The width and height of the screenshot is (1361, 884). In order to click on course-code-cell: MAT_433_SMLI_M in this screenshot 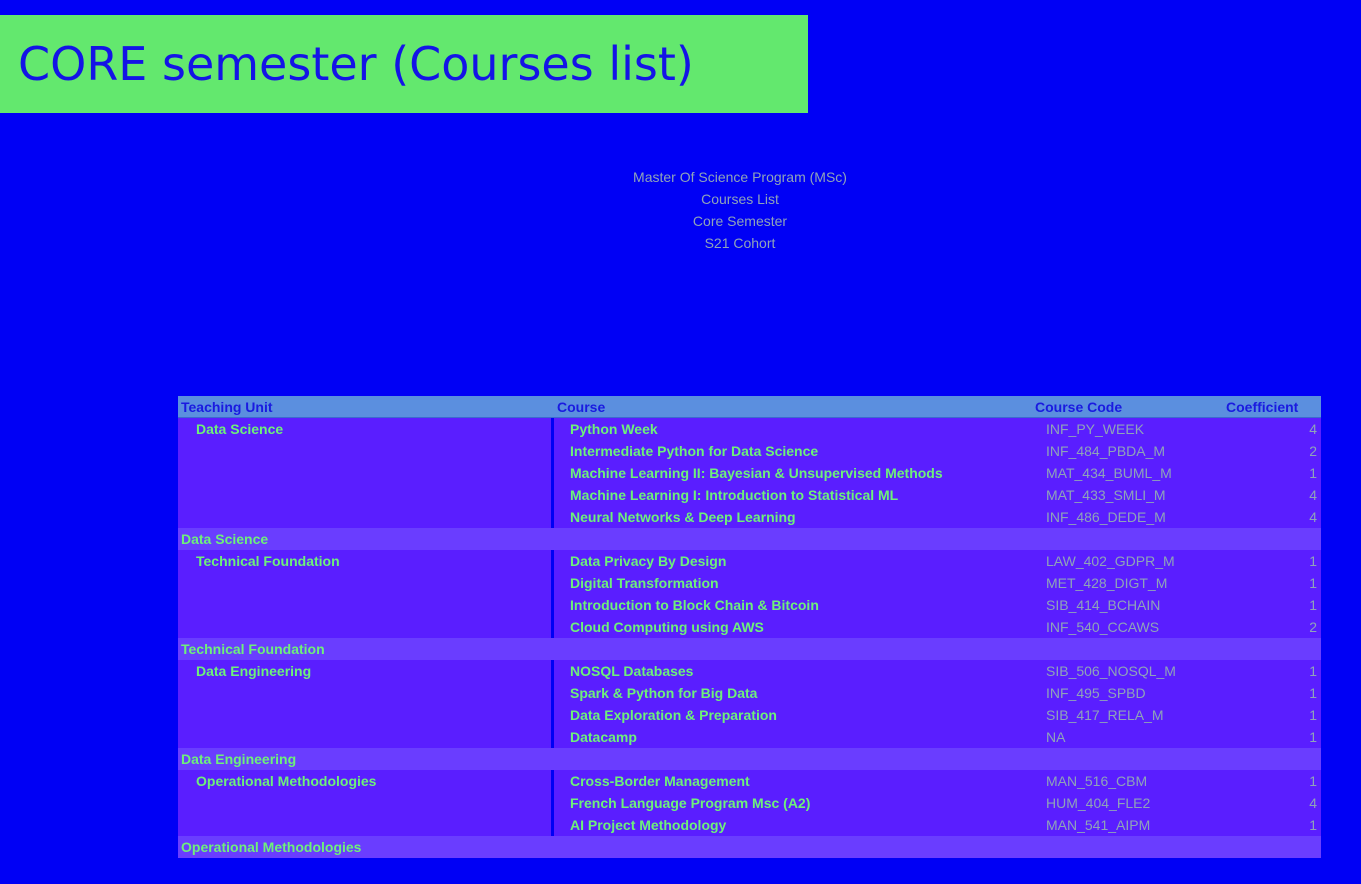, I will do `click(1119, 495)`.